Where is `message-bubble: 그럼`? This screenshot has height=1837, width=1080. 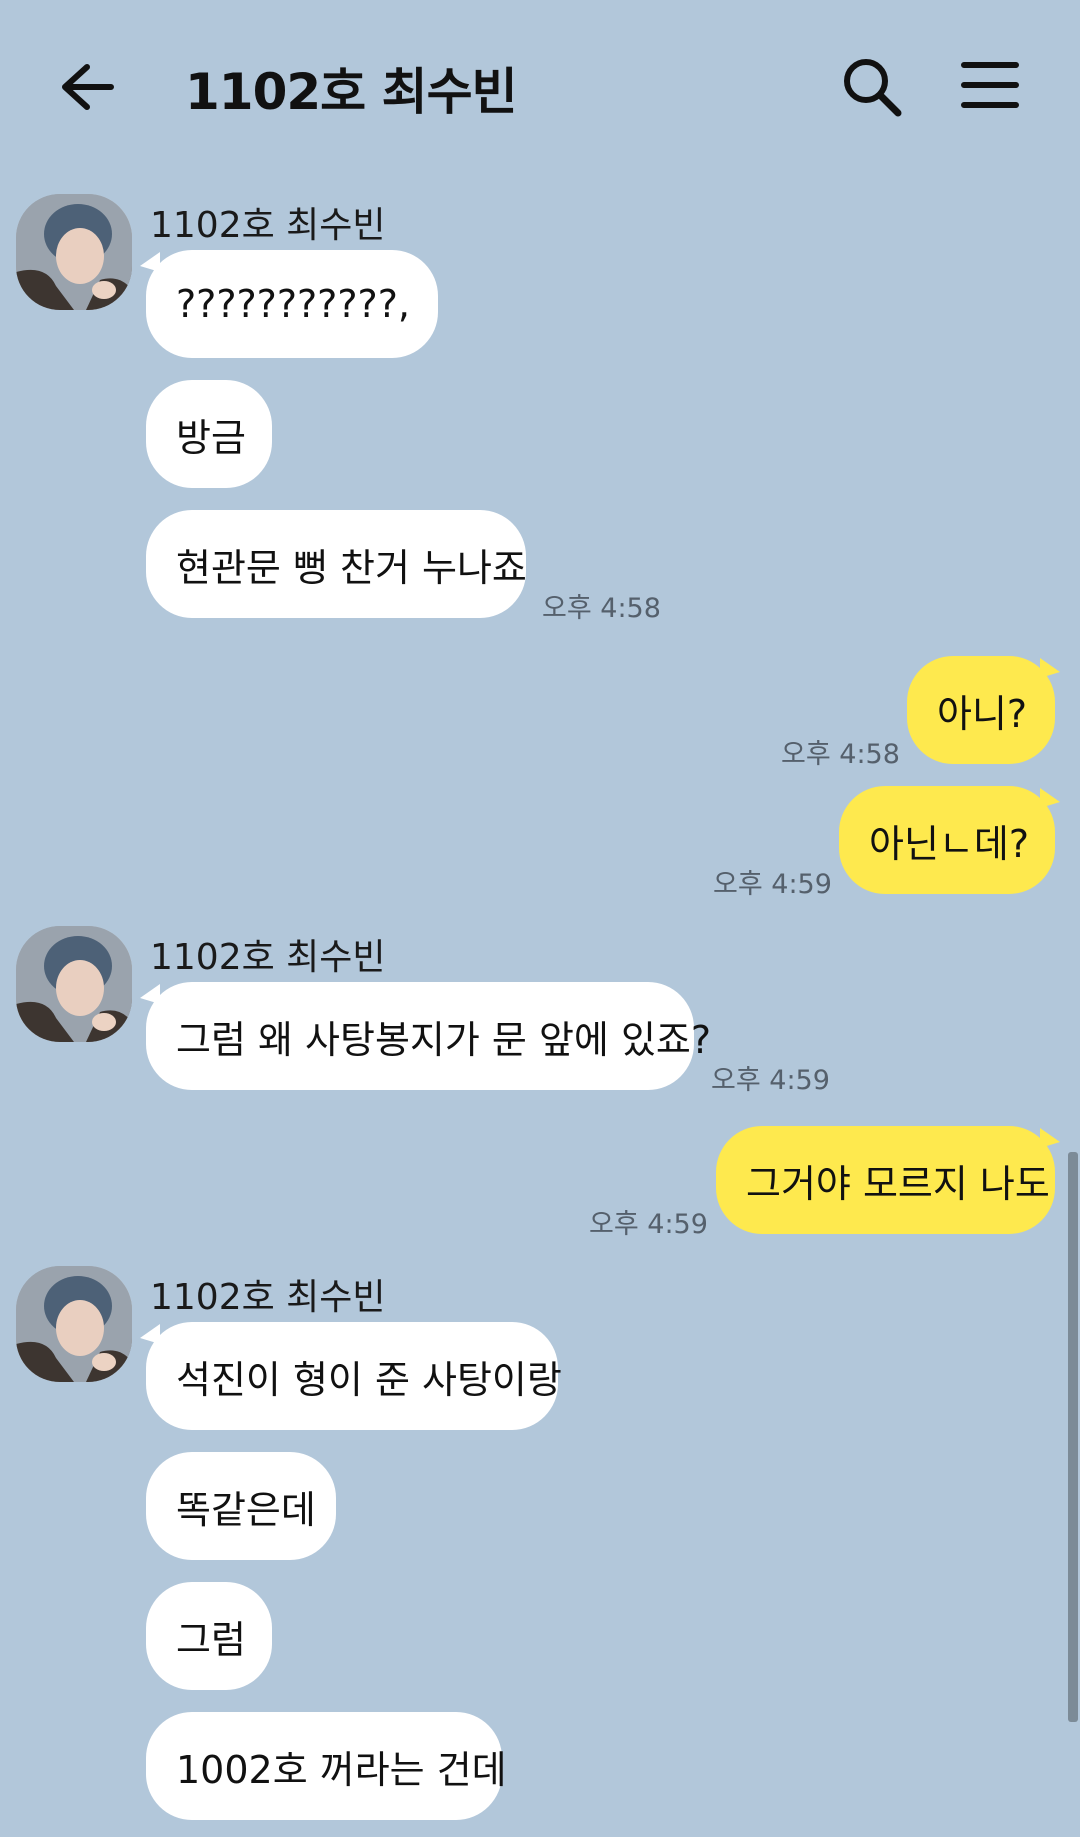
message-bubble: 그럼 is located at coordinates (209, 1636).